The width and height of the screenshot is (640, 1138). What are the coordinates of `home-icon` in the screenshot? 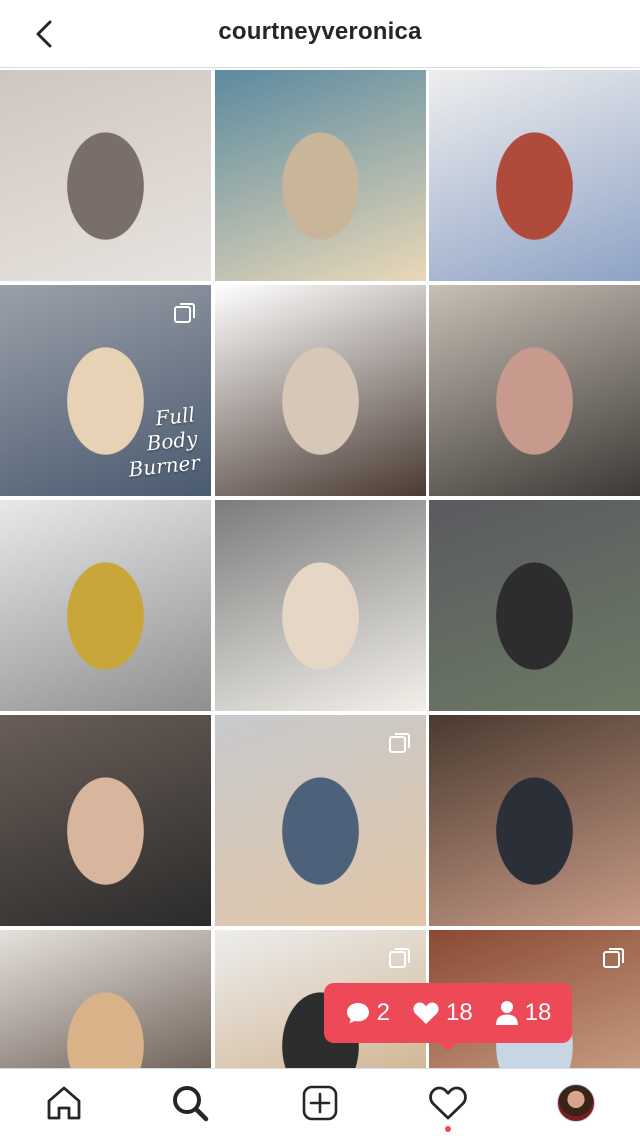 It's located at (64, 1103).